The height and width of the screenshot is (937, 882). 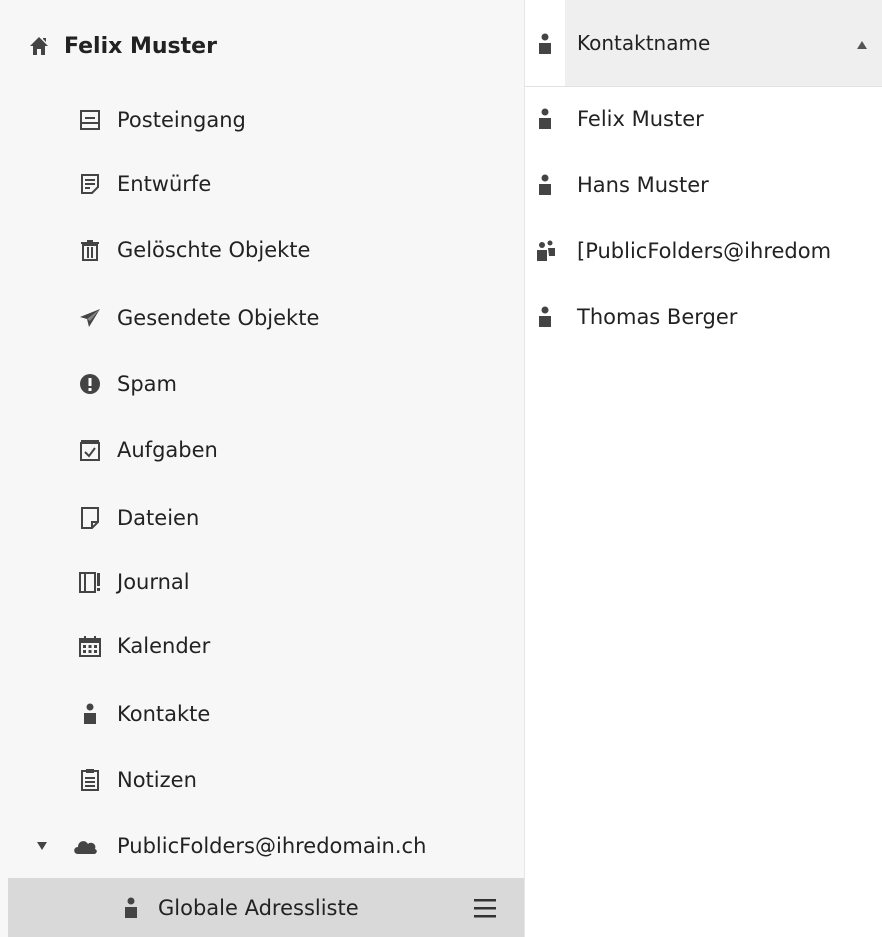 I want to click on folder-label: Kalender, so click(x=164, y=646).